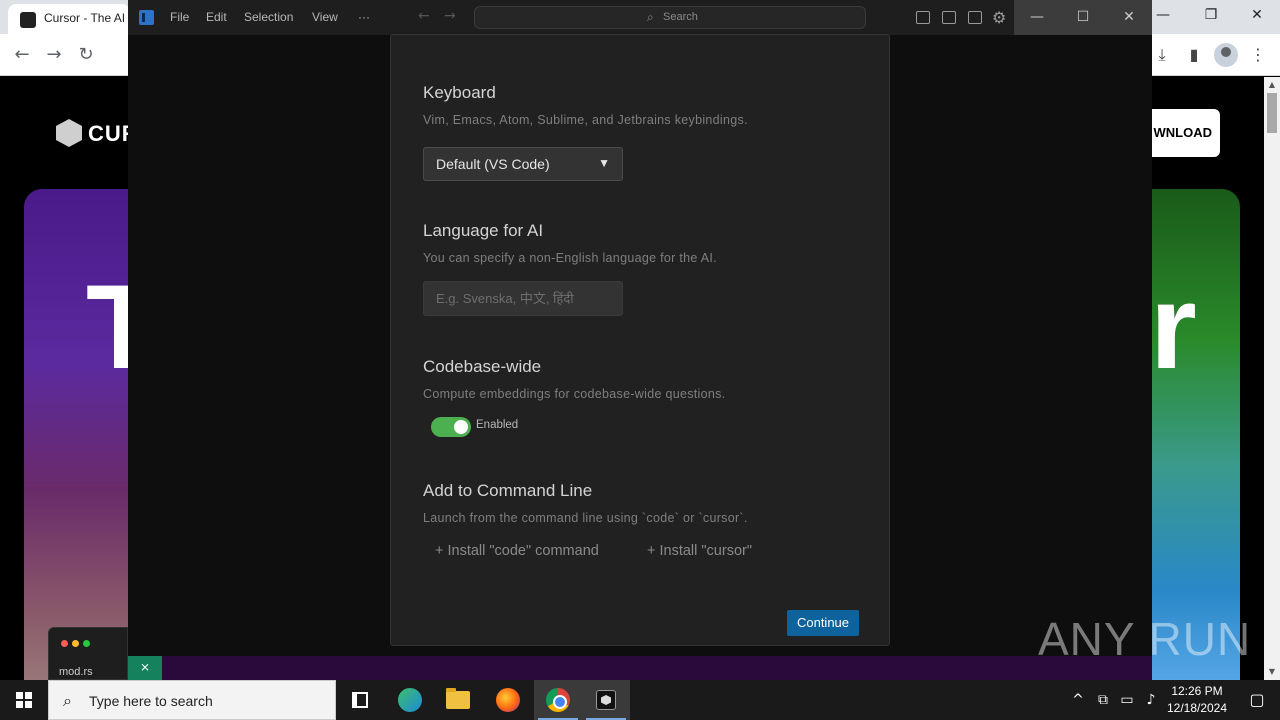 This screenshot has height=720, width=1280. I want to click on menu-file: File, so click(179, 17).